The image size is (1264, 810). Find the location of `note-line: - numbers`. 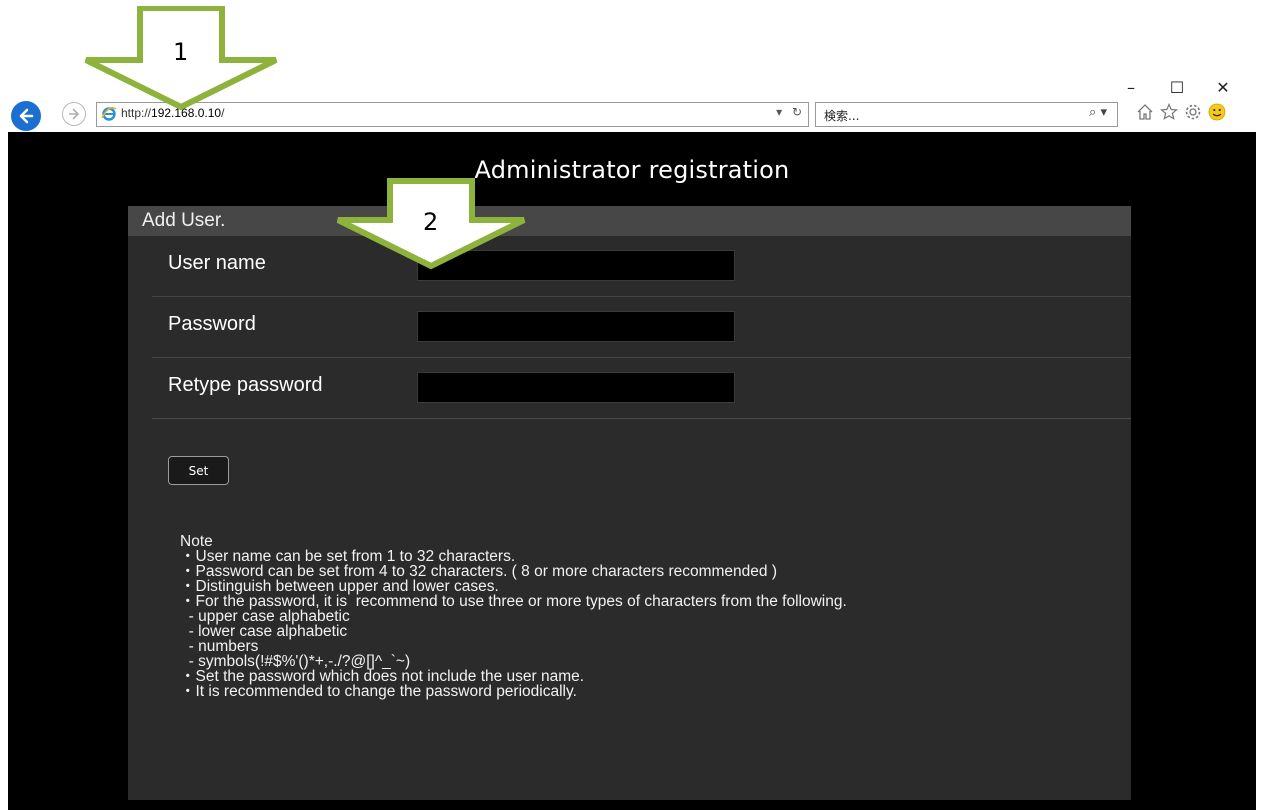

note-line: - numbers is located at coordinates (219, 646).